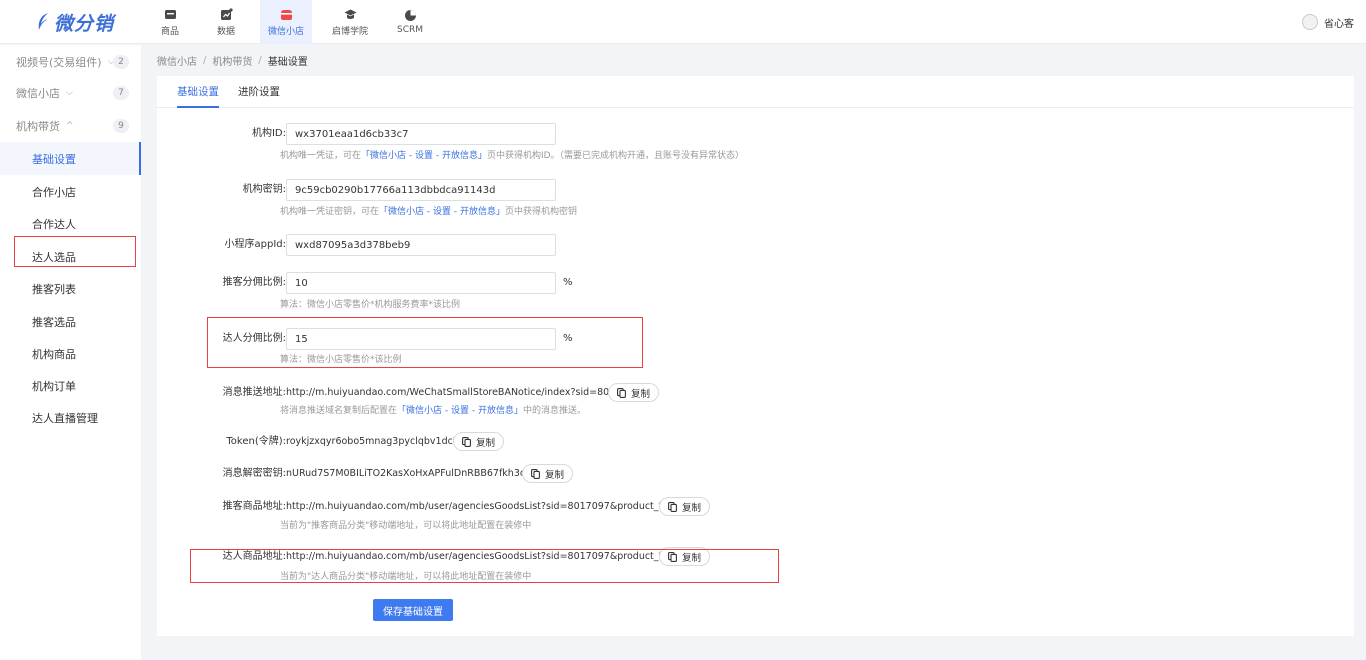 Image resolution: width=1366 pixels, height=660 pixels. Describe the element at coordinates (121, 62) in the screenshot. I see `count-badge: 2` at that location.